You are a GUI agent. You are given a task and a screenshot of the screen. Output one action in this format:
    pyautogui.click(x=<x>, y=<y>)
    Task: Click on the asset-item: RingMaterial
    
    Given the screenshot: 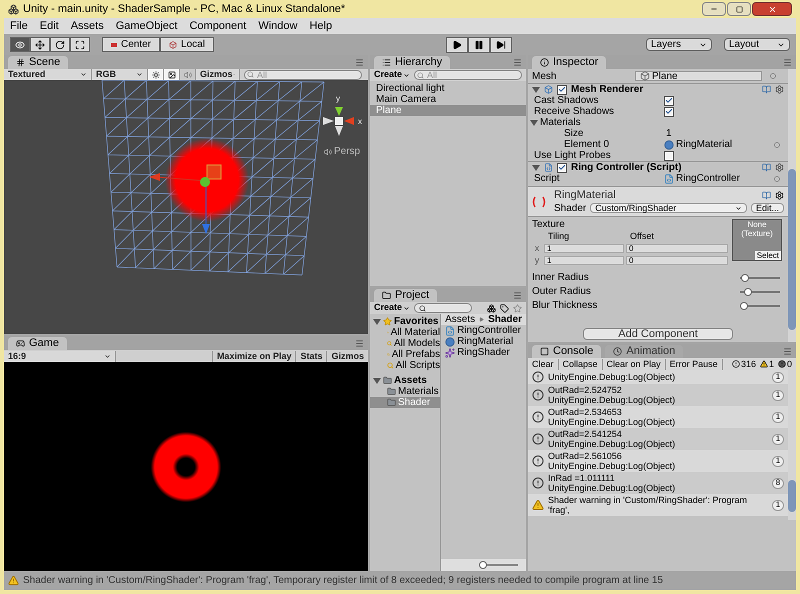 What is the action you would take?
    pyautogui.click(x=483, y=341)
    